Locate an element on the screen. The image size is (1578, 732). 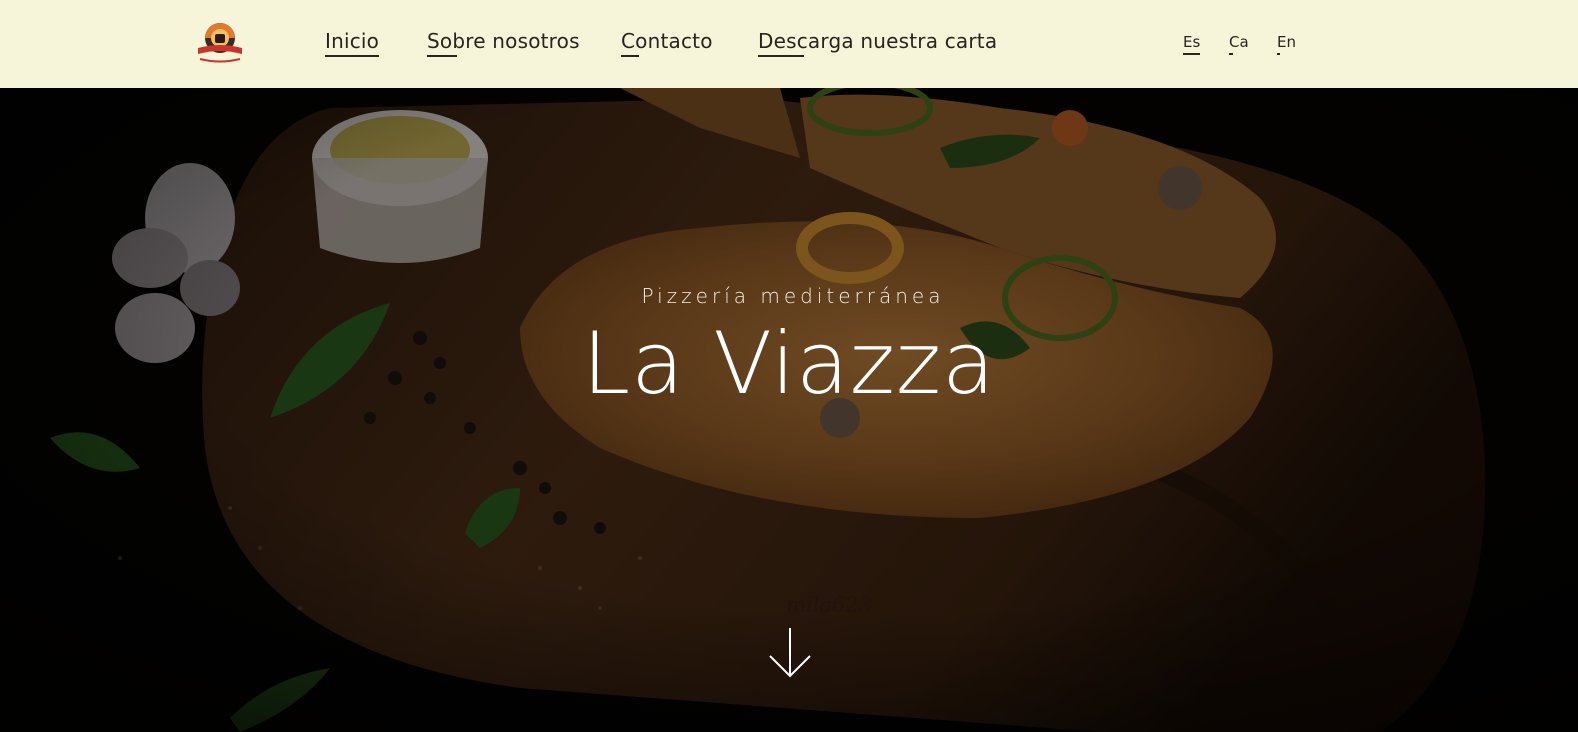
nav-link-descarga-carta: Descarga nuestra carta is located at coordinates (877, 43).